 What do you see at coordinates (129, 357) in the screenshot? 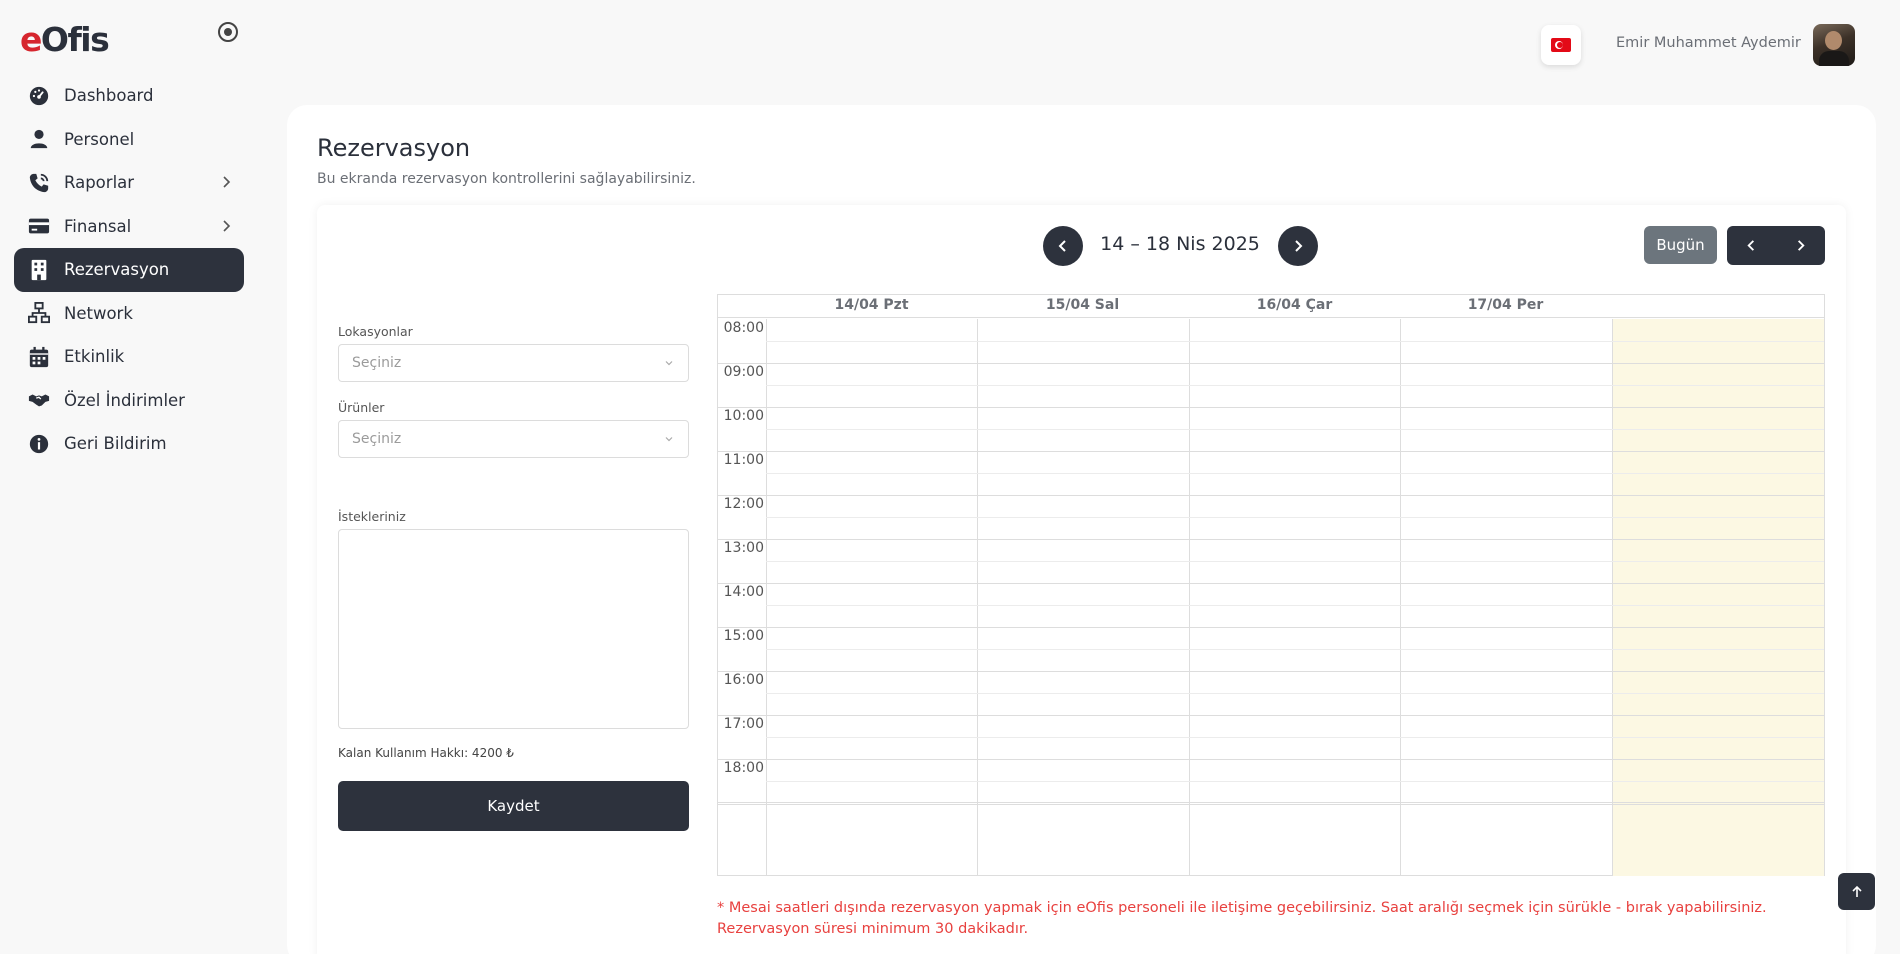
I see `sidebar-item-etkinlik: Etkinlik` at bounding box center [129, 357].